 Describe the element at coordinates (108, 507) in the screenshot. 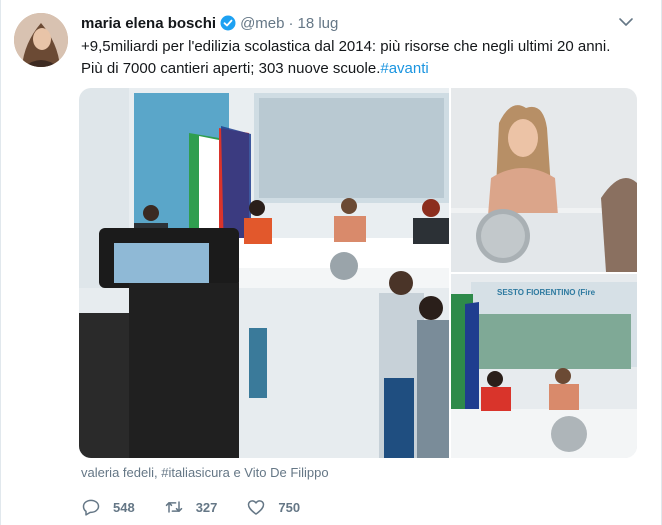

I see `reply-button: 548` at that location.